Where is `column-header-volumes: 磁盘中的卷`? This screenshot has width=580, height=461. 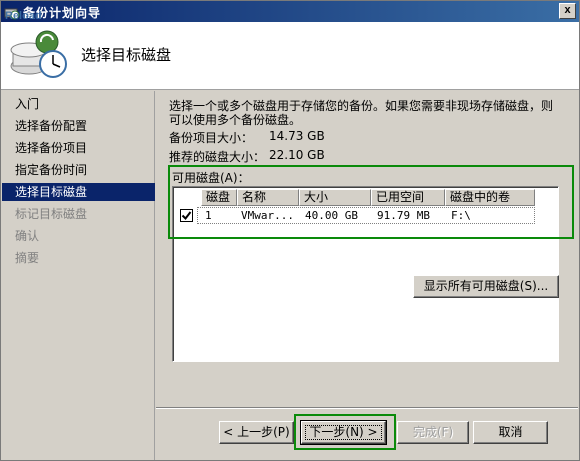 column-header-volumes: 磁盘中的卷 is located at coordinates (490, 197).